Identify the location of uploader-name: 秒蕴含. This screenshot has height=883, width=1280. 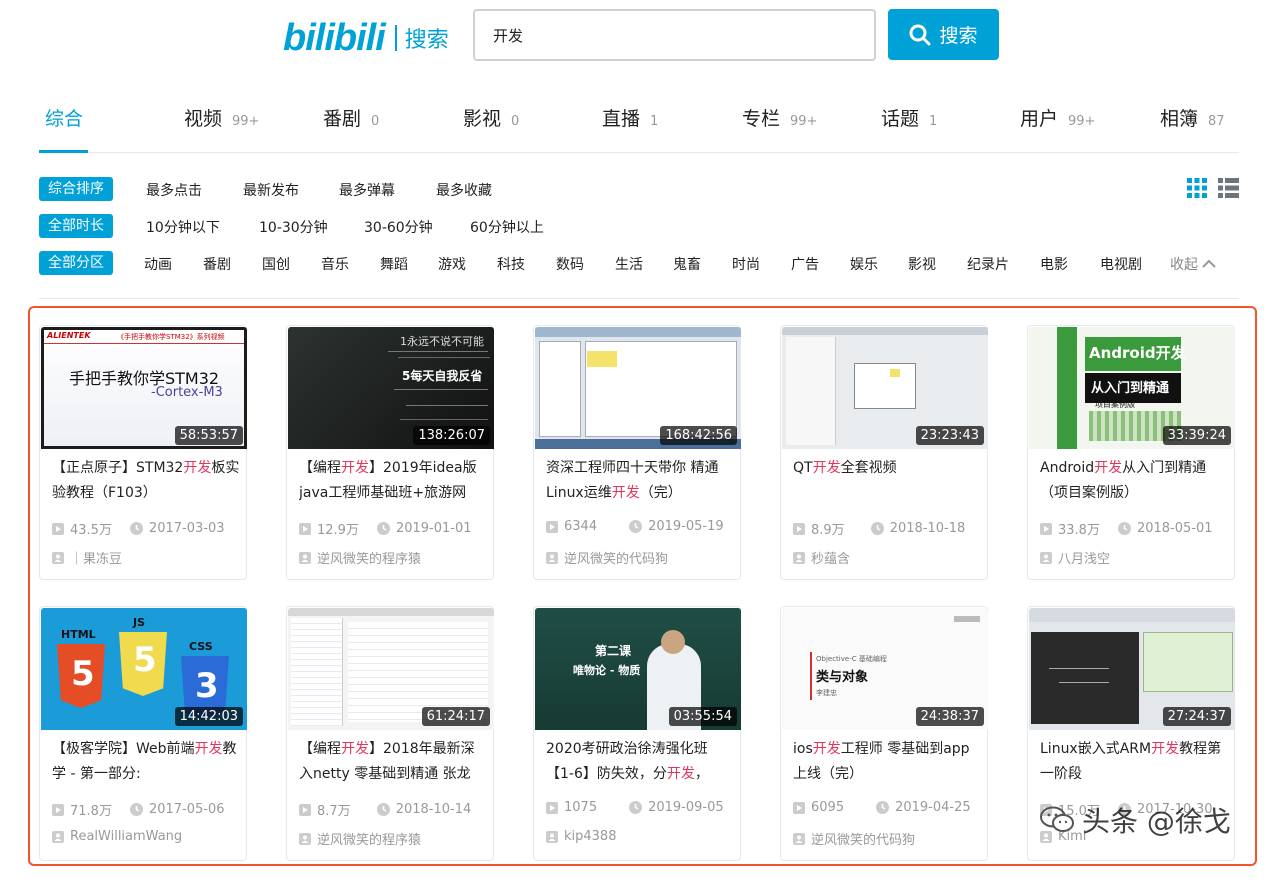
(831, 559).